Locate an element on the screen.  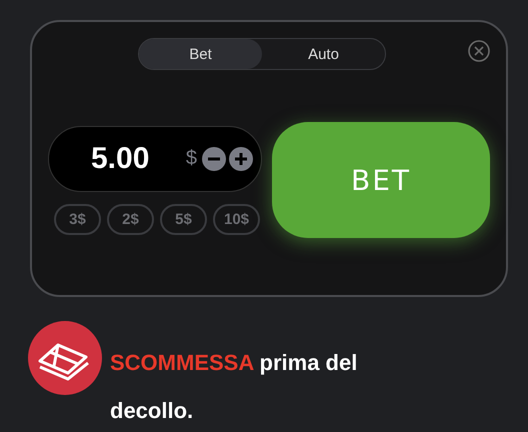
money-icon is located at coordinates (65, 358).